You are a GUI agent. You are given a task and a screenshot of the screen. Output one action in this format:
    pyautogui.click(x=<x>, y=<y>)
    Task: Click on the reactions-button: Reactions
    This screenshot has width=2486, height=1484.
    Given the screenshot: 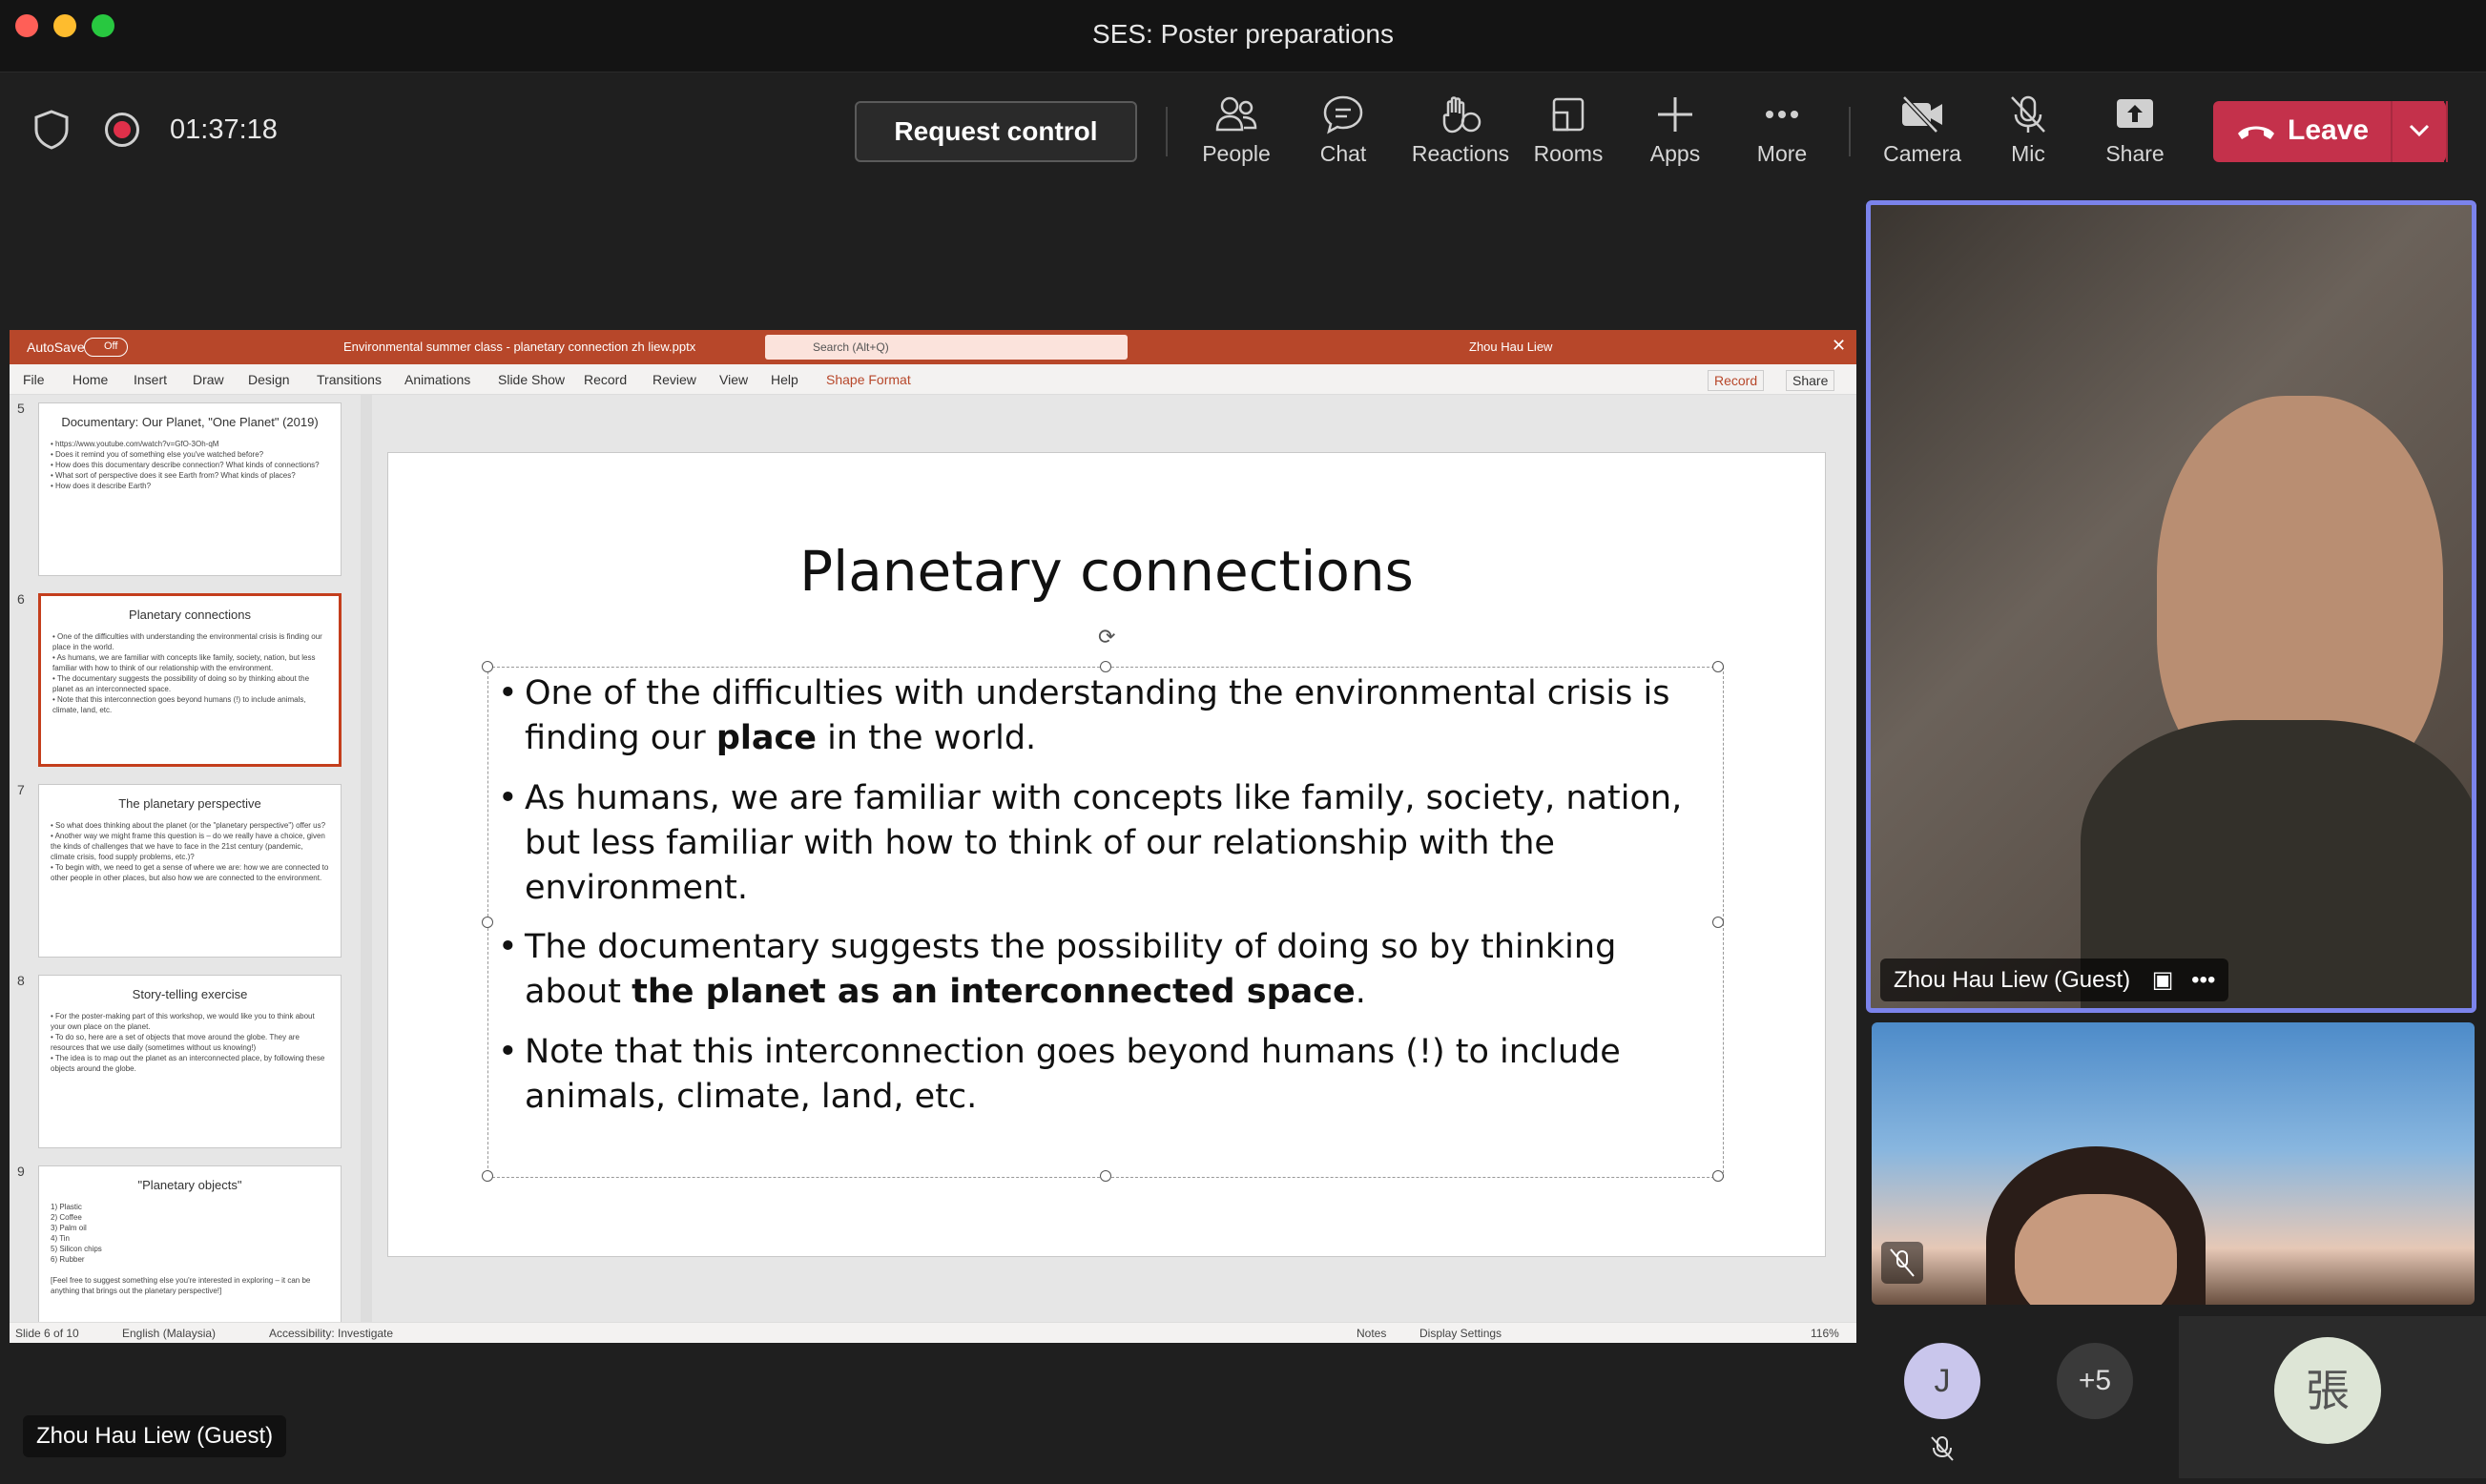 What is the action you would take?
    pyautogui.click(x=1460, y=132)
    